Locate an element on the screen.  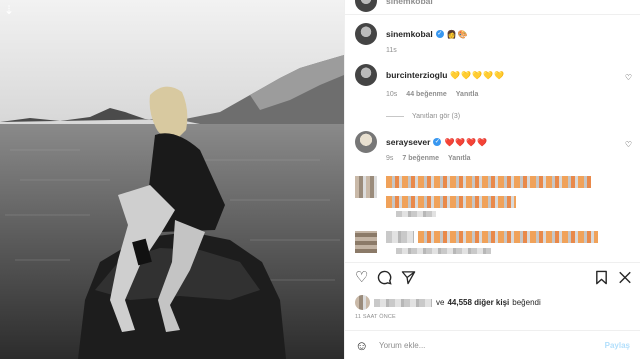
likes-count: 44,558 diğer kişi is located at coordinates (478, 302).